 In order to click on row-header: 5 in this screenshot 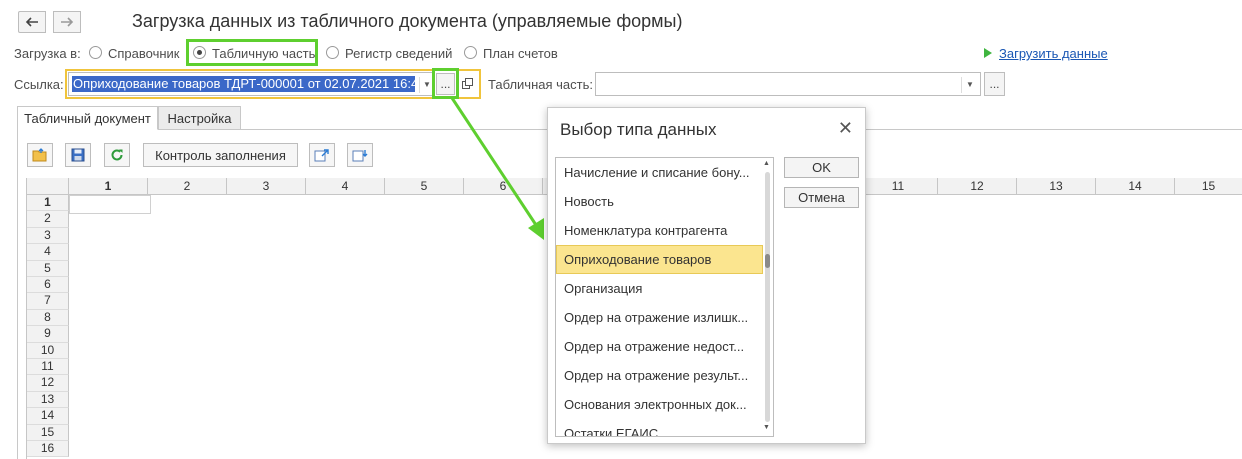, I will do `click(48, 268)`.